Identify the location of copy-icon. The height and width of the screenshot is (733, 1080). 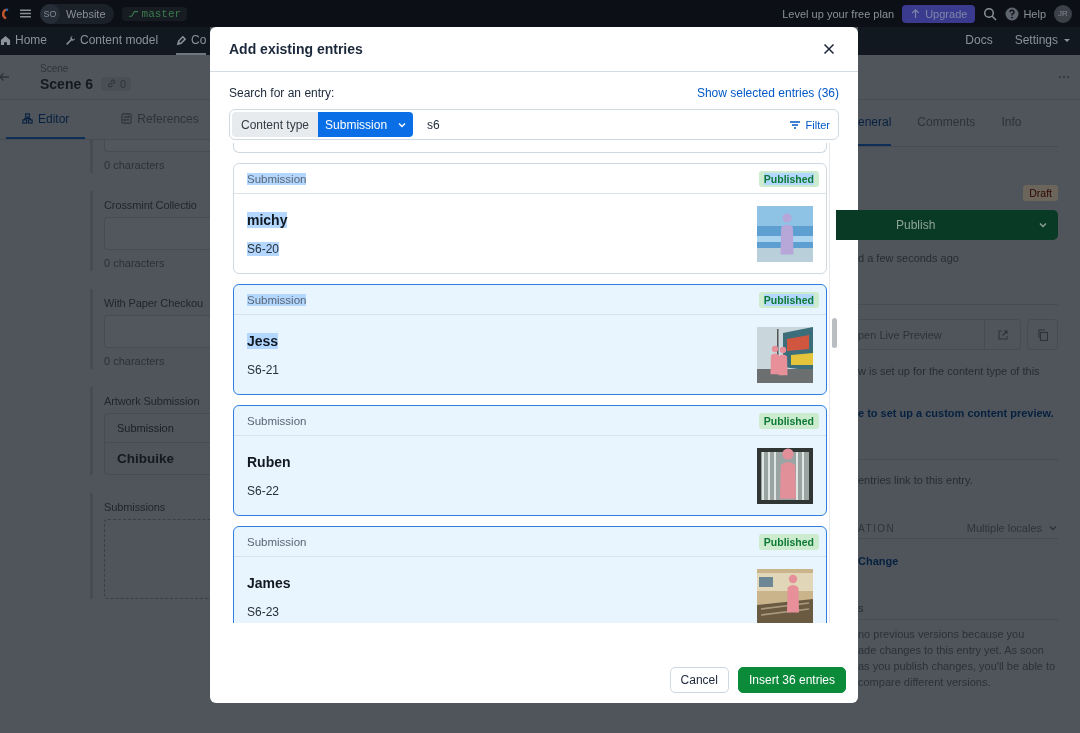
(1042, 334).